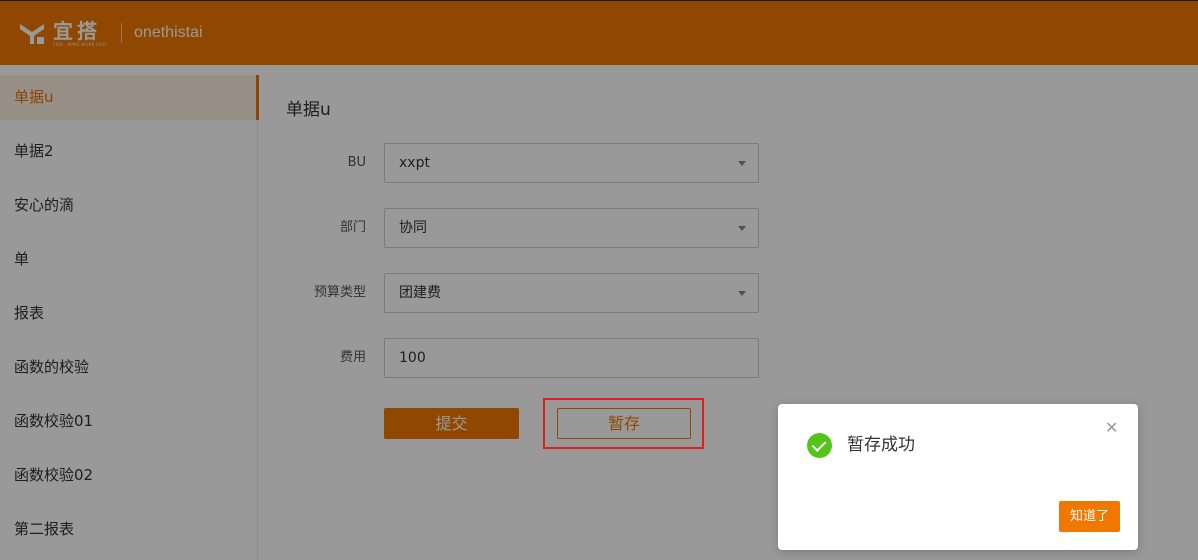  Describe the element at coordinates (1089, 516) in the screenshot. I see `confirm-button: 知道了` at that location.